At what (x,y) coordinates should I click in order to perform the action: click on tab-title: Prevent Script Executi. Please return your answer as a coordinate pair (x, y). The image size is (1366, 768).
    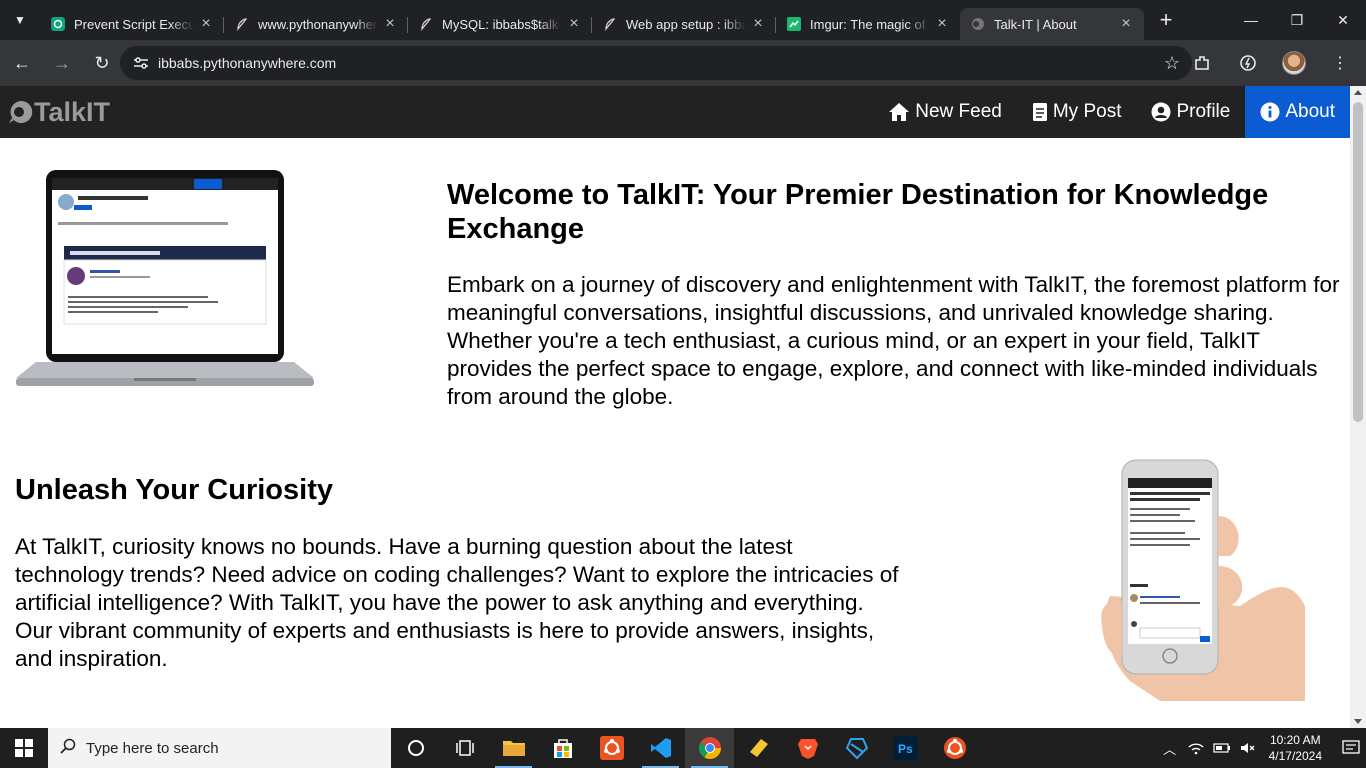
    Looking at the image, I should click on (134, 24).